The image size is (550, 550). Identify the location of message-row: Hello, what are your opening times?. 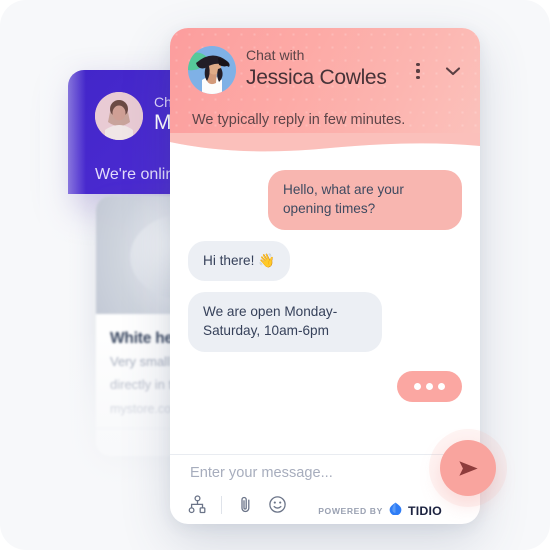
(325, 200).